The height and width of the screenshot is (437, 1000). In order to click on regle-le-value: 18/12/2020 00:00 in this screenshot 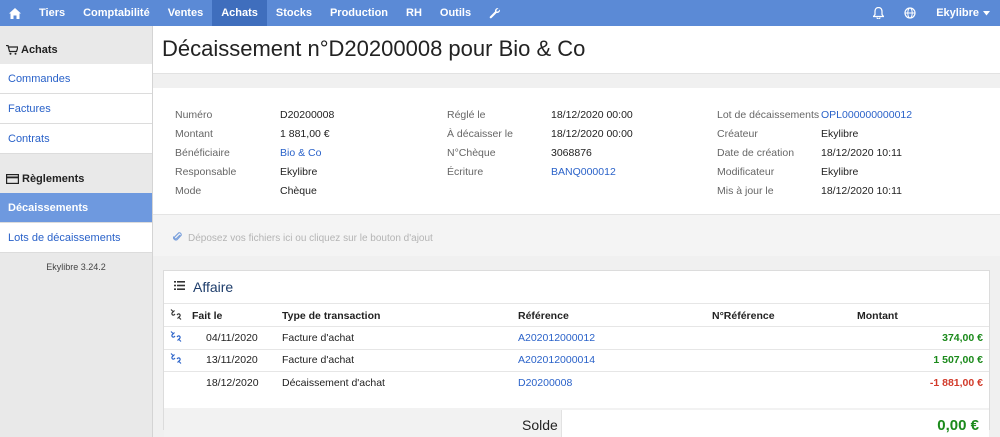, I will do `click(592, 114)`.